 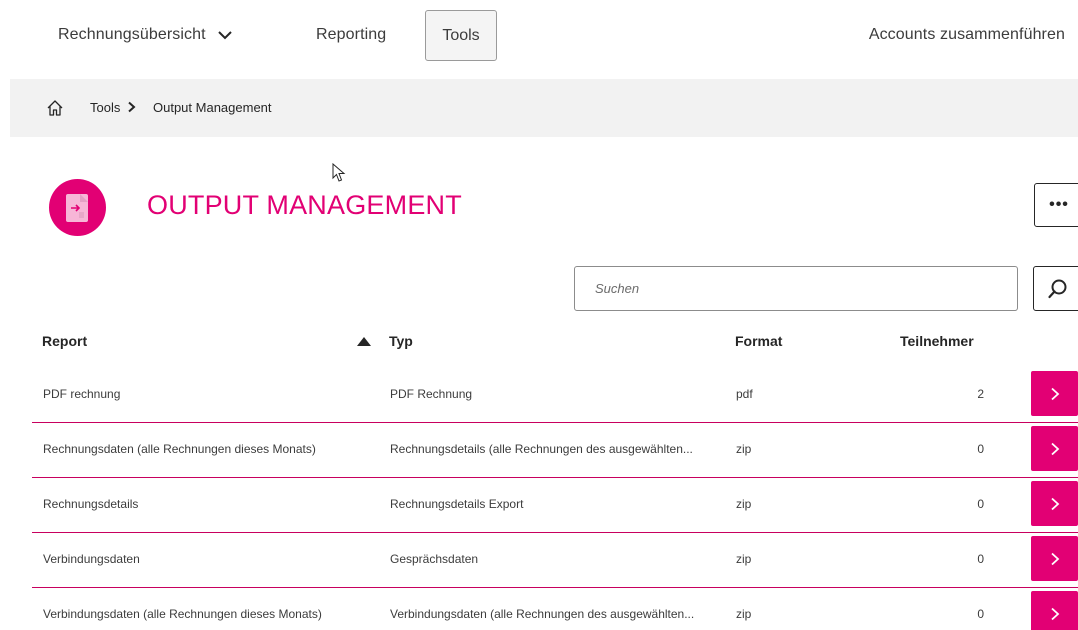 What do you see at coordinates (758, 341) in the screenshot?
I see `column-header-format: Format` at bounding box center [758, 341].